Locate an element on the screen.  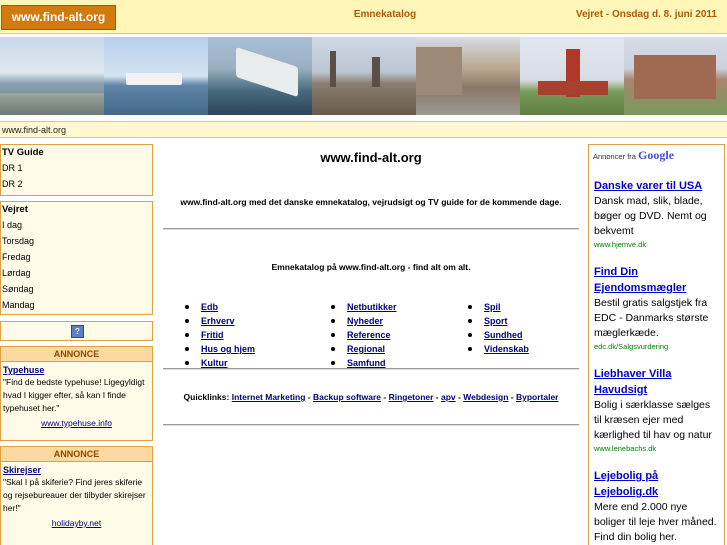
page-title: www.find-alt.org is located at coordinates (371, 157).